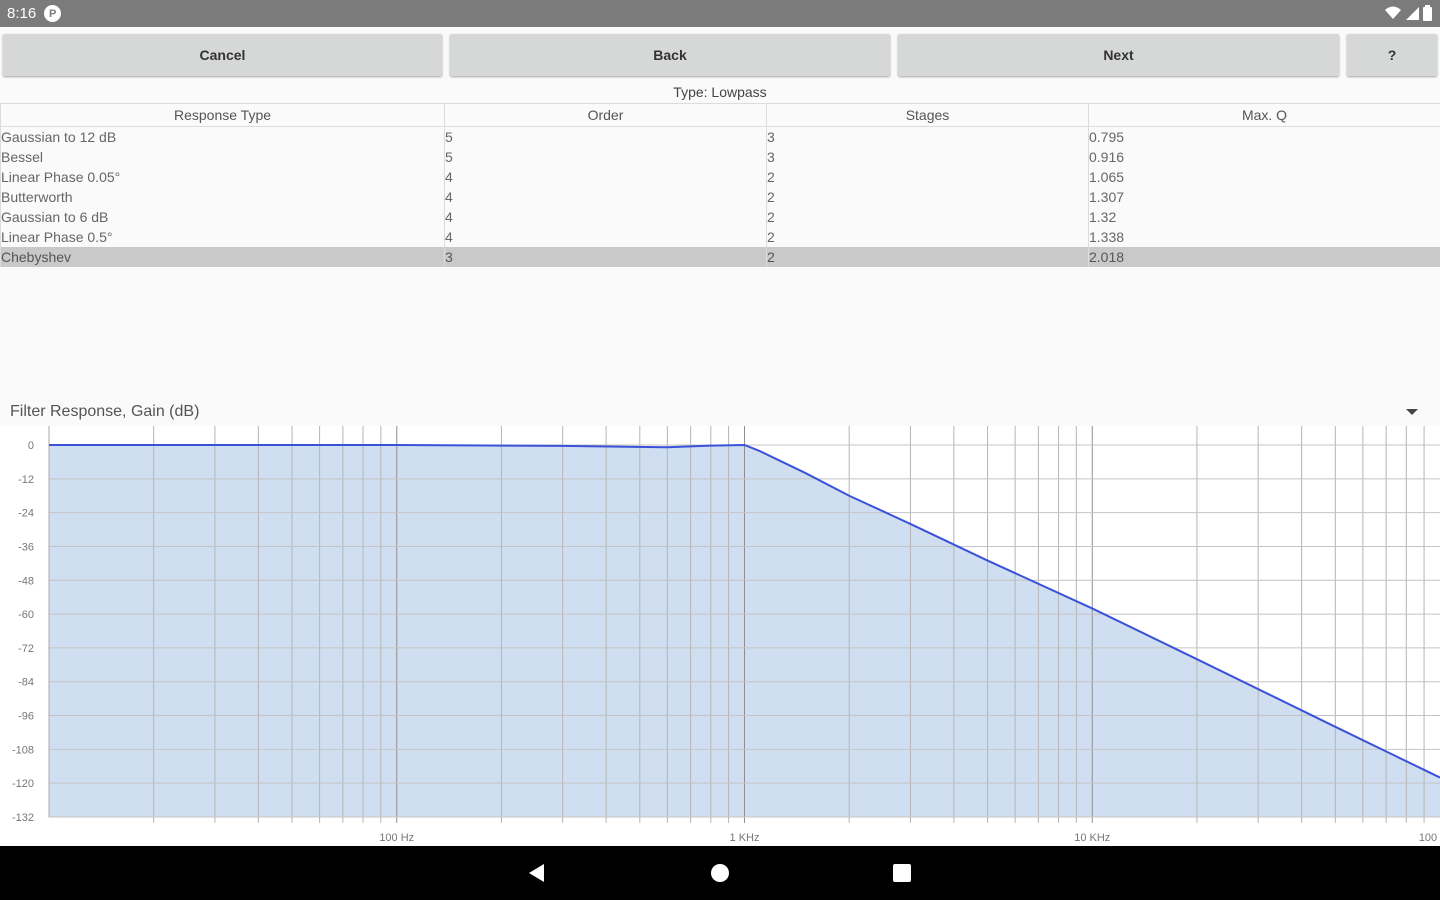 This screenshot has width=1440, height=900. I want to click on cell-response-type: Gaussian to 12 dB, so click(222, 136).